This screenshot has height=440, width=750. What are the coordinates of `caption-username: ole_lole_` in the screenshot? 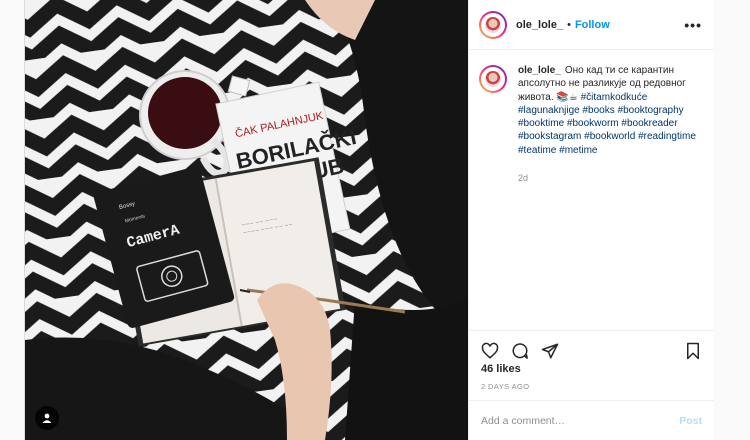 It's located at (539, 70).